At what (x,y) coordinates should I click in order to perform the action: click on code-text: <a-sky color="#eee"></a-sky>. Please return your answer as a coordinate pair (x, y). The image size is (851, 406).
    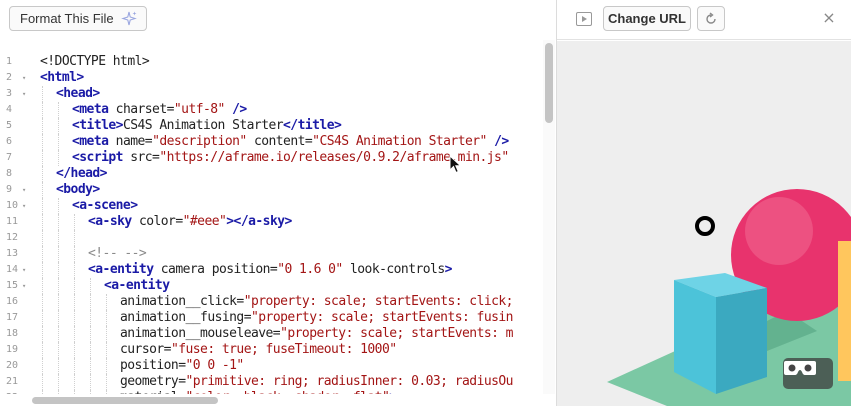
    Looking at the image, I should click on (190, 222).